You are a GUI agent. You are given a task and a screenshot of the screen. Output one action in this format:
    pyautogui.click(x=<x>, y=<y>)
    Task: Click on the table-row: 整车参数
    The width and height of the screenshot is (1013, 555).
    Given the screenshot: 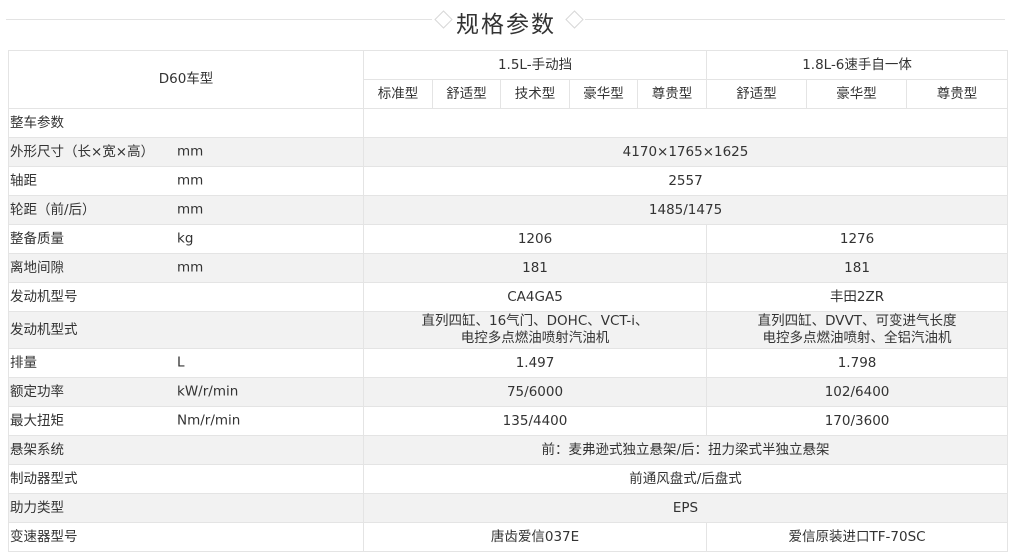 What is the action you would take?
    pyautogui.click(x=508, y=123)
    